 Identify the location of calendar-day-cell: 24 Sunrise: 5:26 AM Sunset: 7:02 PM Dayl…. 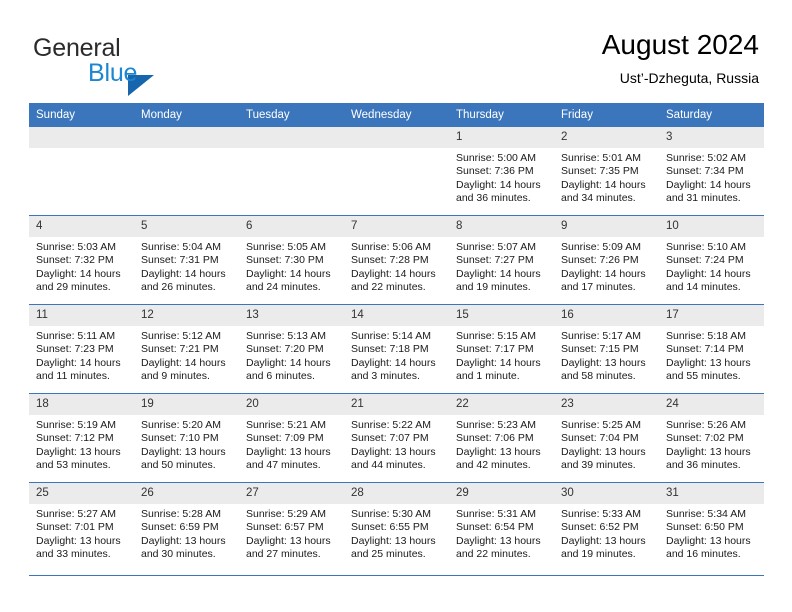
(711, 438).